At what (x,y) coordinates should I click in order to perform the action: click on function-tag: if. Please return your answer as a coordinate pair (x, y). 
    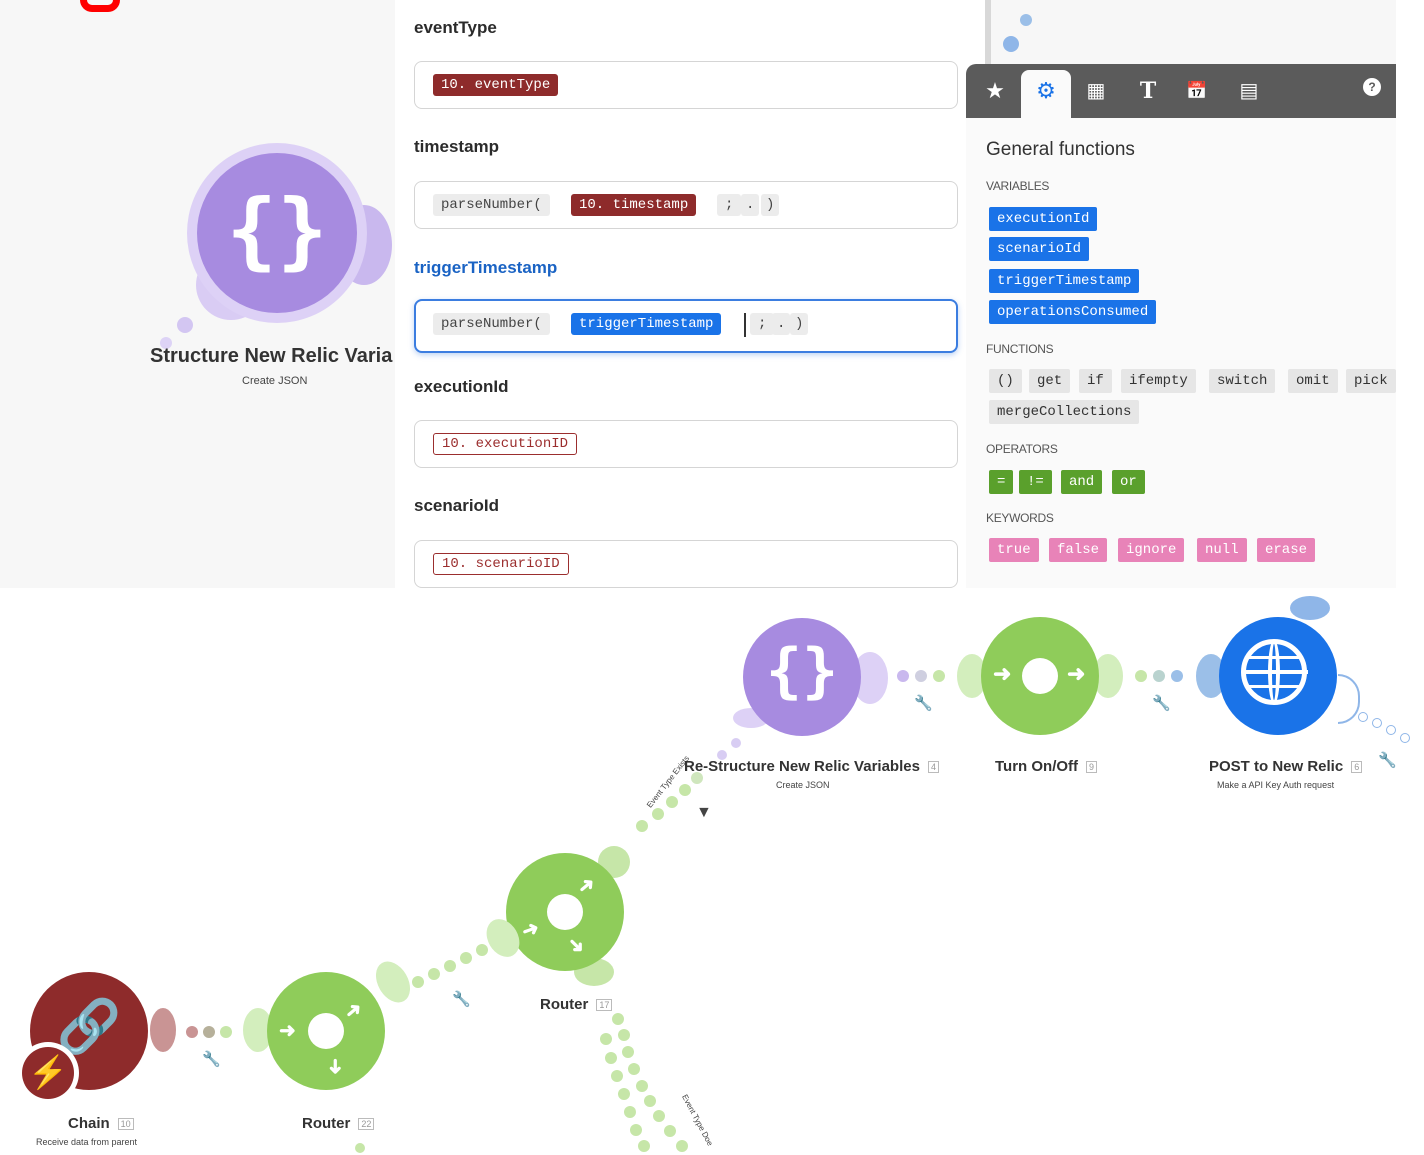
    Looking at the image, I should click on (1095, 381).